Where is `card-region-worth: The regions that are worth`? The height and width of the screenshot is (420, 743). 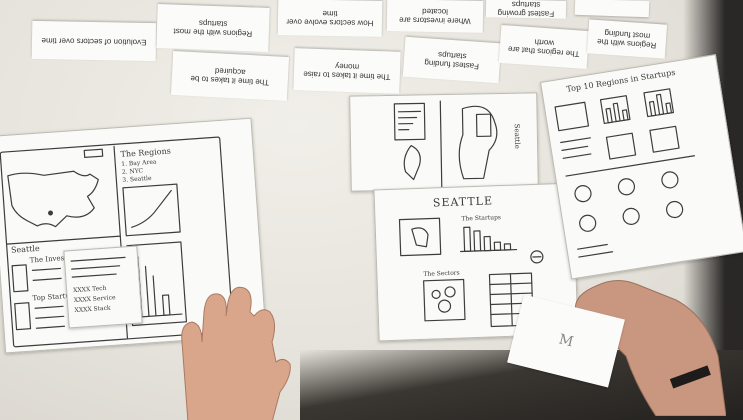
card-region-worth: The regions that are worth is located at coordinates (544, 47).